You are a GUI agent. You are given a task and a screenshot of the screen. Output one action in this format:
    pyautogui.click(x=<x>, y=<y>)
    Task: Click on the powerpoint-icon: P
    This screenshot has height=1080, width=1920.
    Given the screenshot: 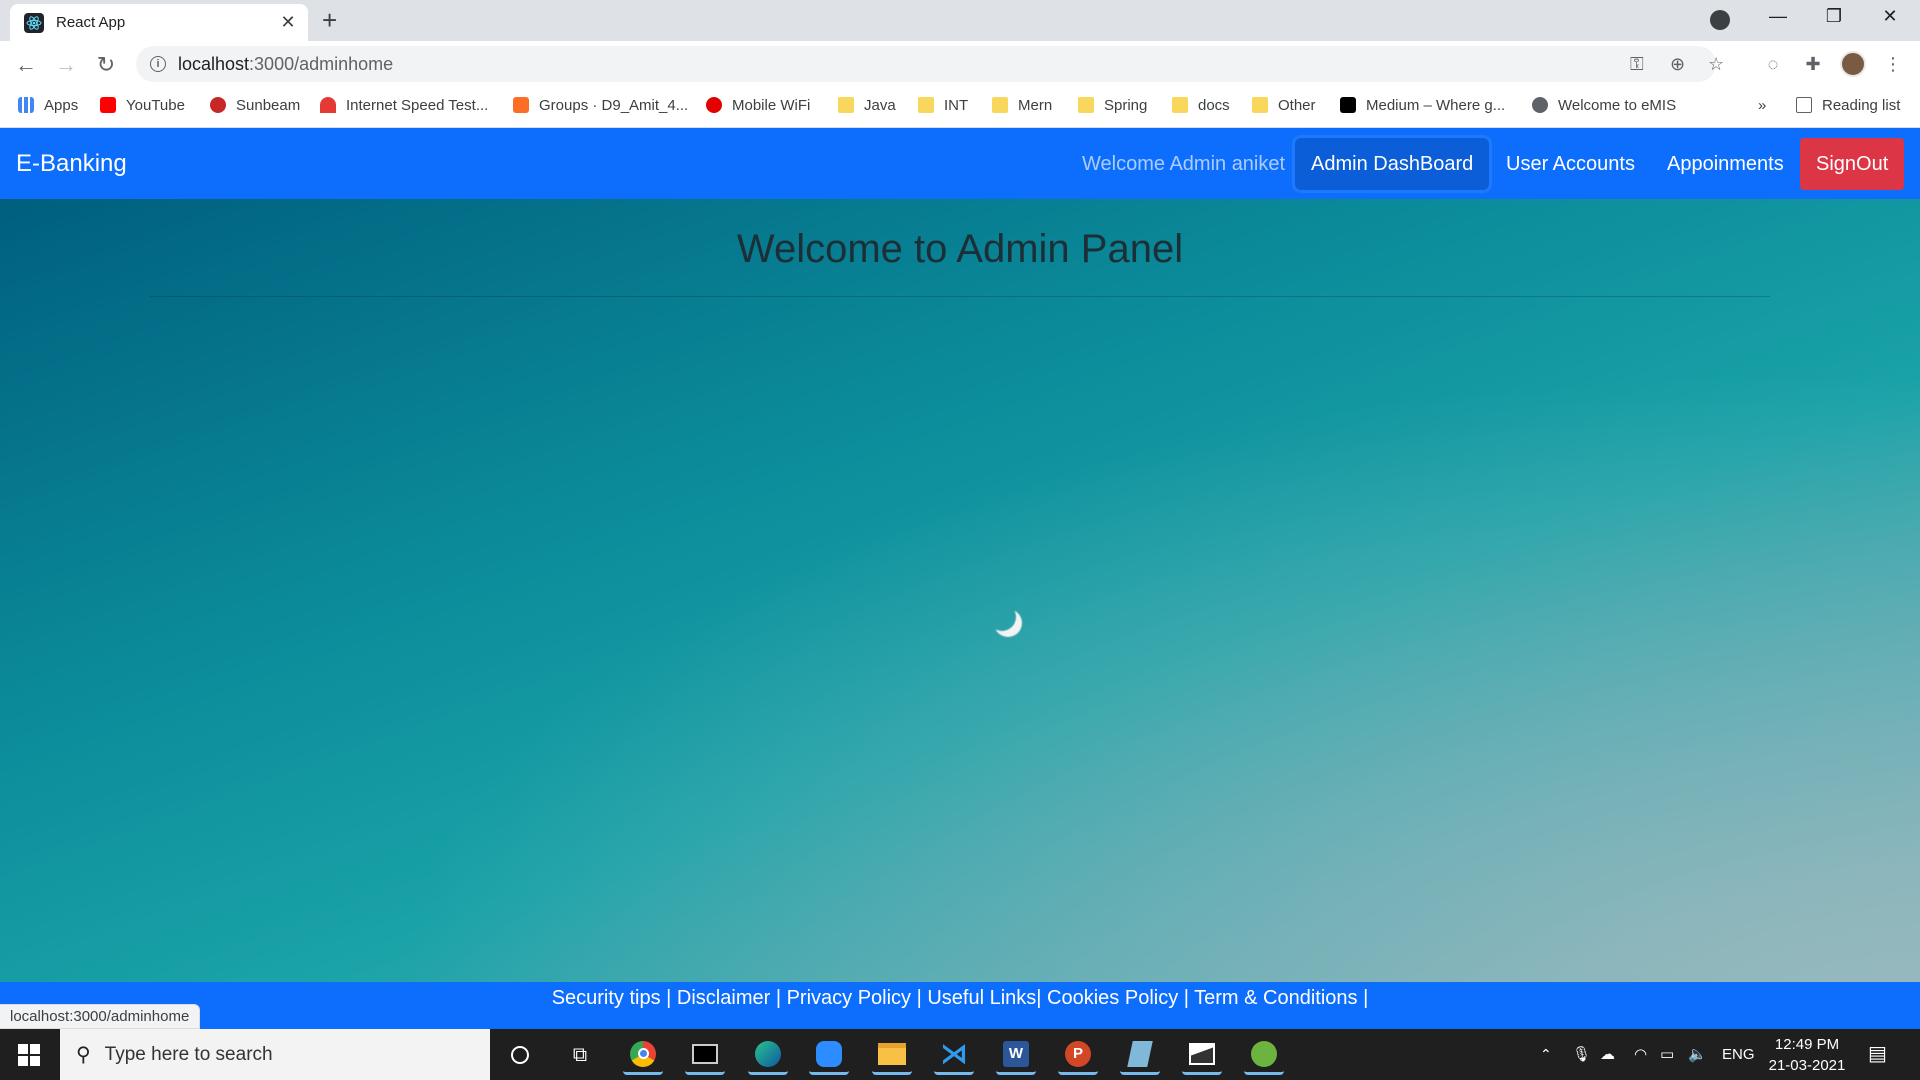 What is the action you would take?
    pyautogui.click(x=1078, y=1055)
    